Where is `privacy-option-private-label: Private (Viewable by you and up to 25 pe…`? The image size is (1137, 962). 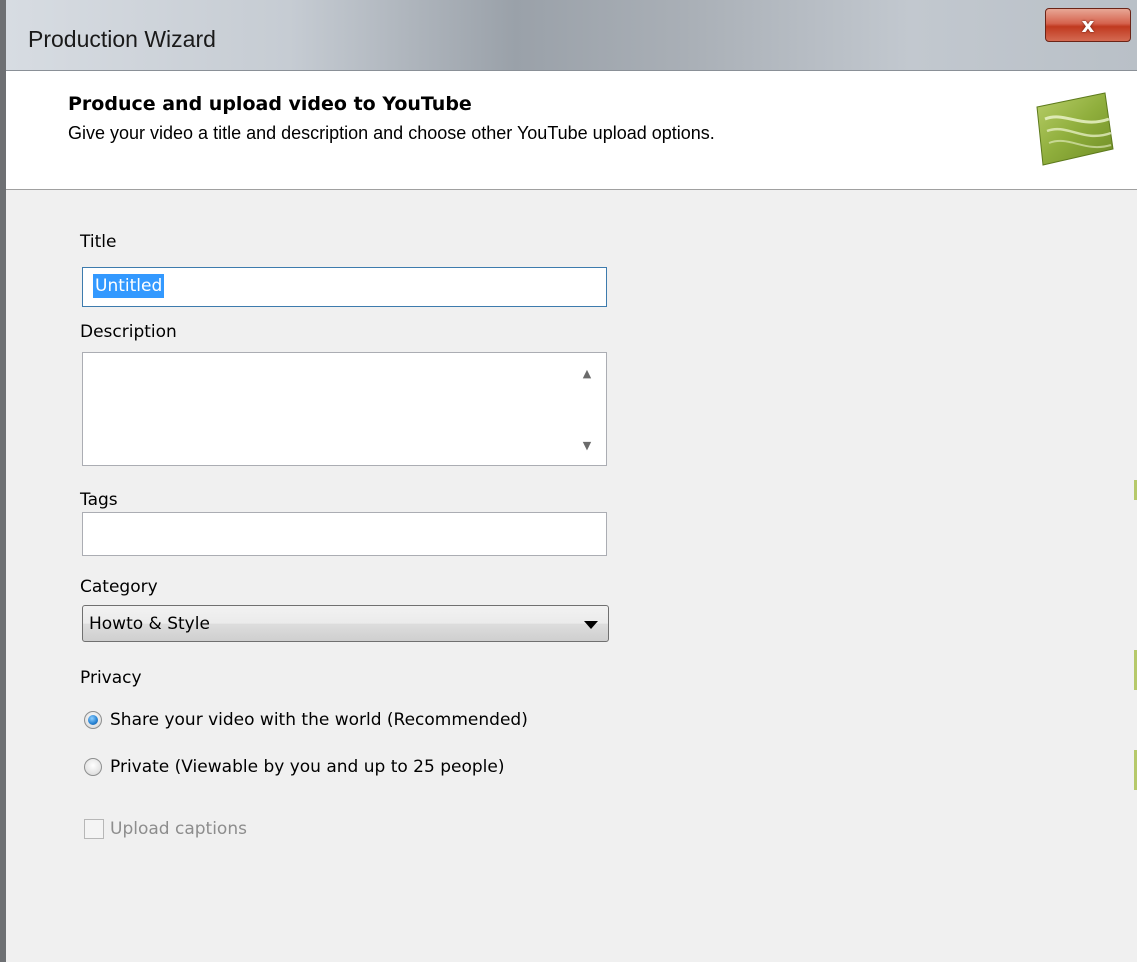
privacy-option-private-label: Private (Viewable by you and up to 25 pe… is located at coordinates (307, 767).